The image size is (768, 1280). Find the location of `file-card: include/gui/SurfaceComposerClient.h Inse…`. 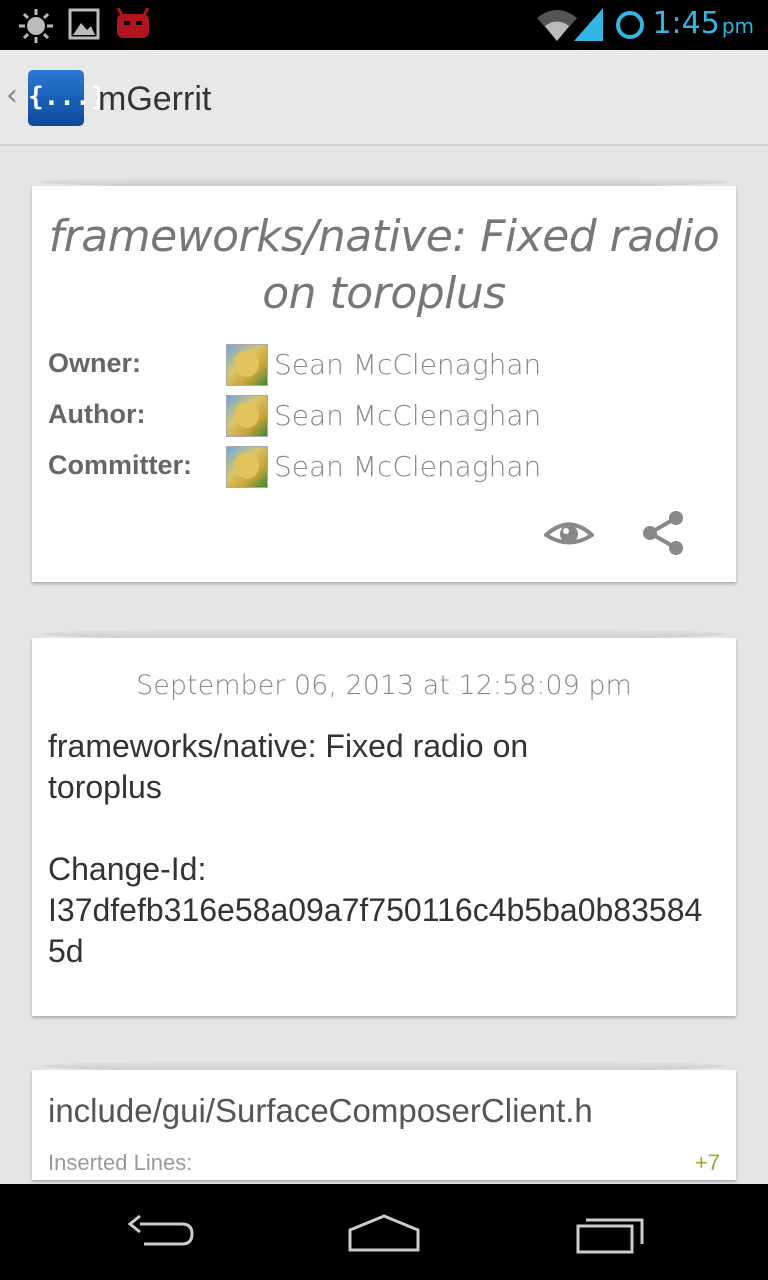

file-card: include/gui/SurfaceComposerClient.h Inse… is located at coordinates (384, 1125).